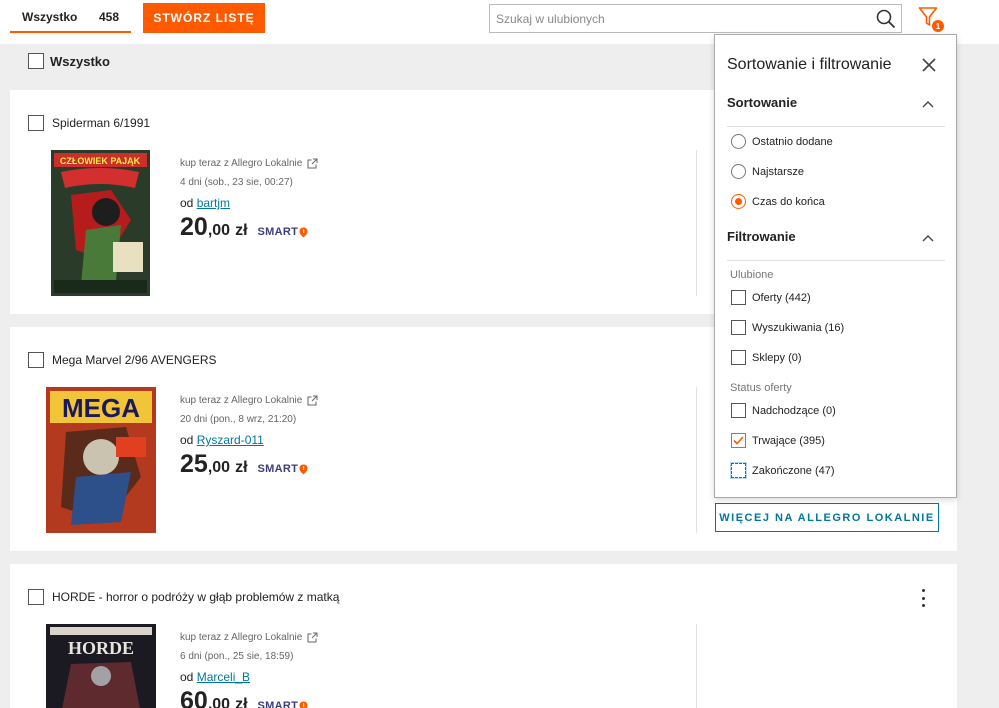 This screenshot has width=999, height=708. Describe the element at coordinates (781, 297) in the screenshot. I see `filter-option-label: Oferty (442)` at that location.